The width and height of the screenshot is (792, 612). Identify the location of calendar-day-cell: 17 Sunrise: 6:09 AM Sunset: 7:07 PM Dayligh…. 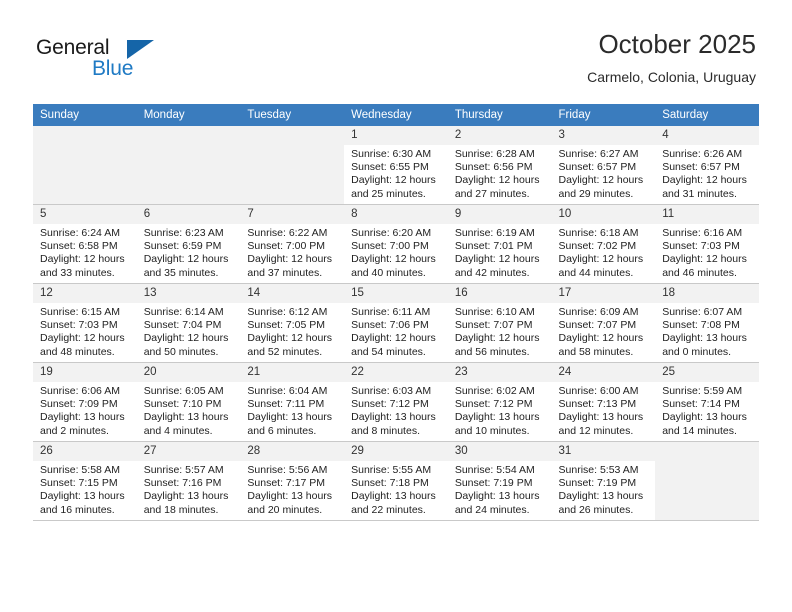
(603, 323).